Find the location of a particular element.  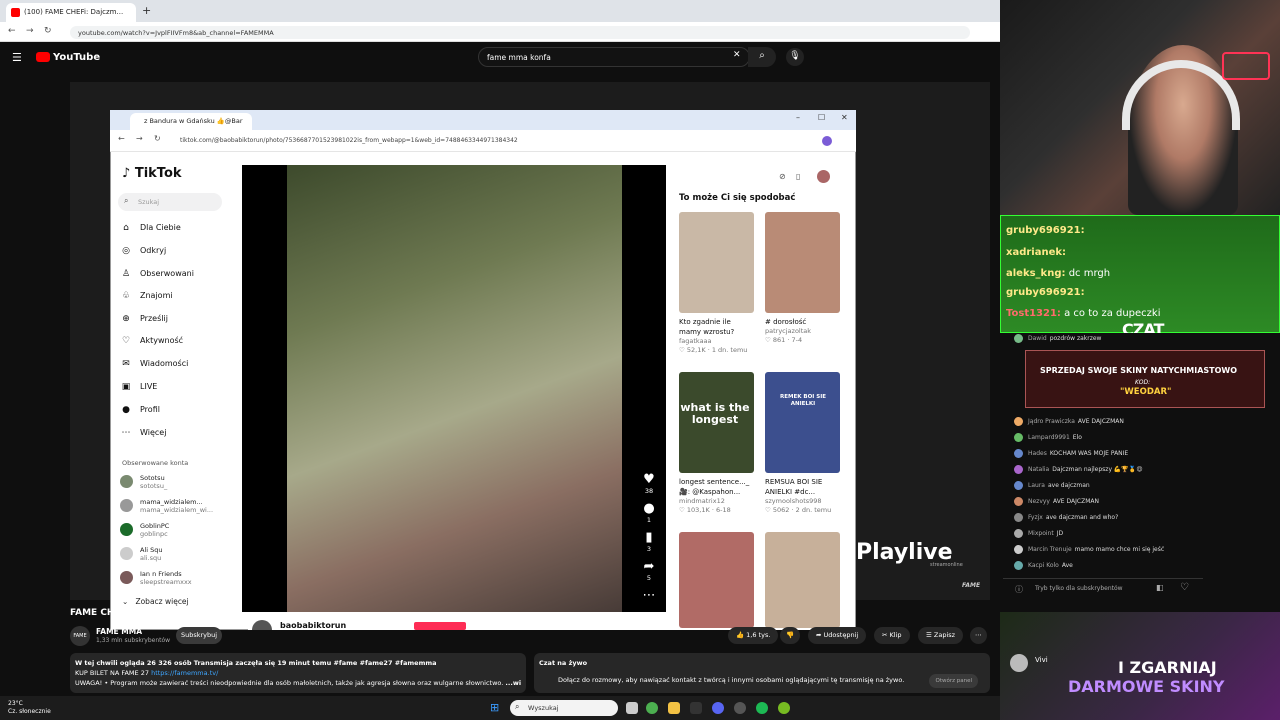

back-icon: ← is located at coordinates (12, 31).